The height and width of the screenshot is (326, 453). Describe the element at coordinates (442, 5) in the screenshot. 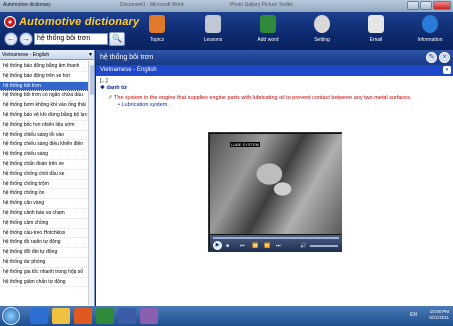

I see `close-button` at that location.